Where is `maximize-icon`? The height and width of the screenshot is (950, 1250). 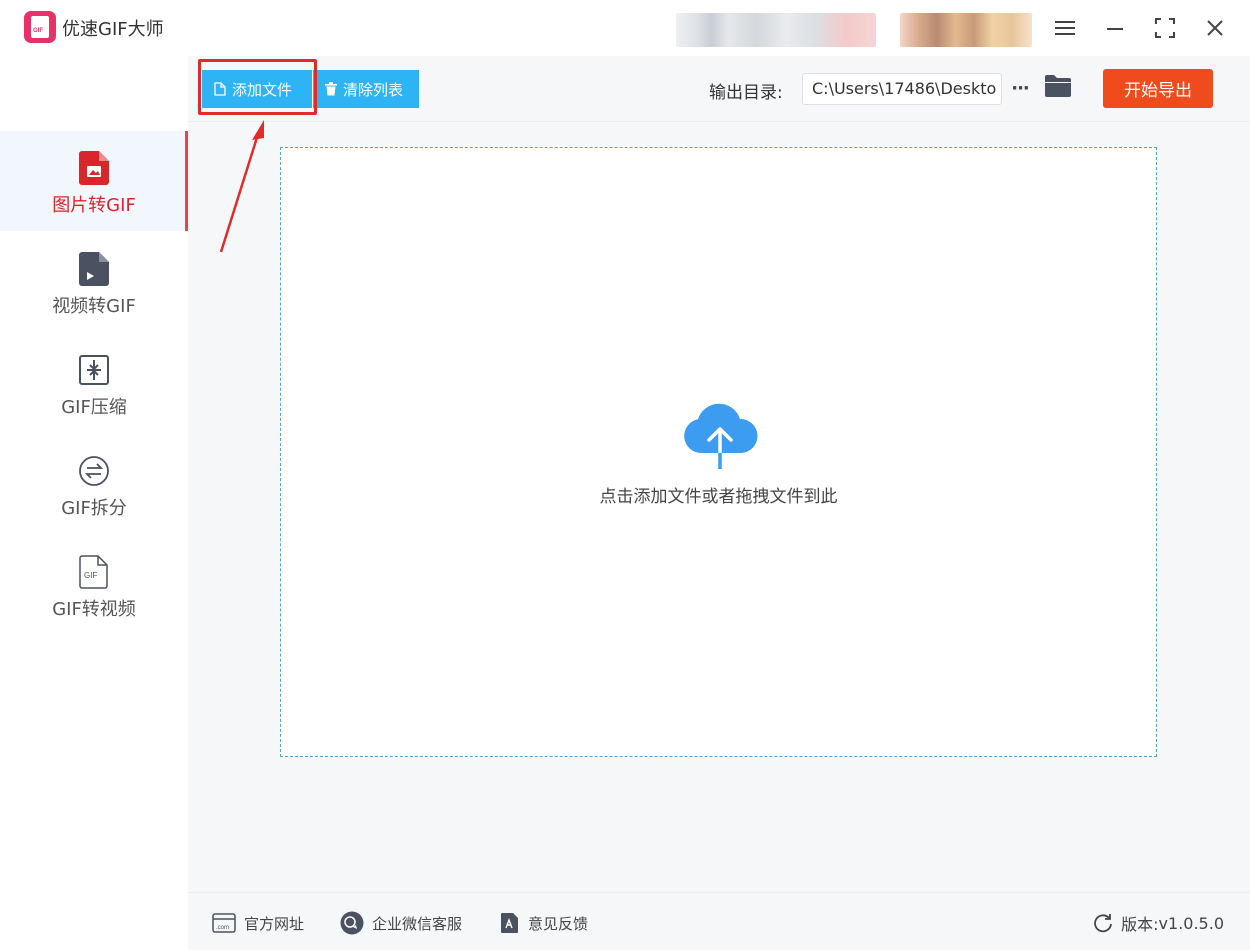
maximize-icon is located at coordinates (1165, 28).